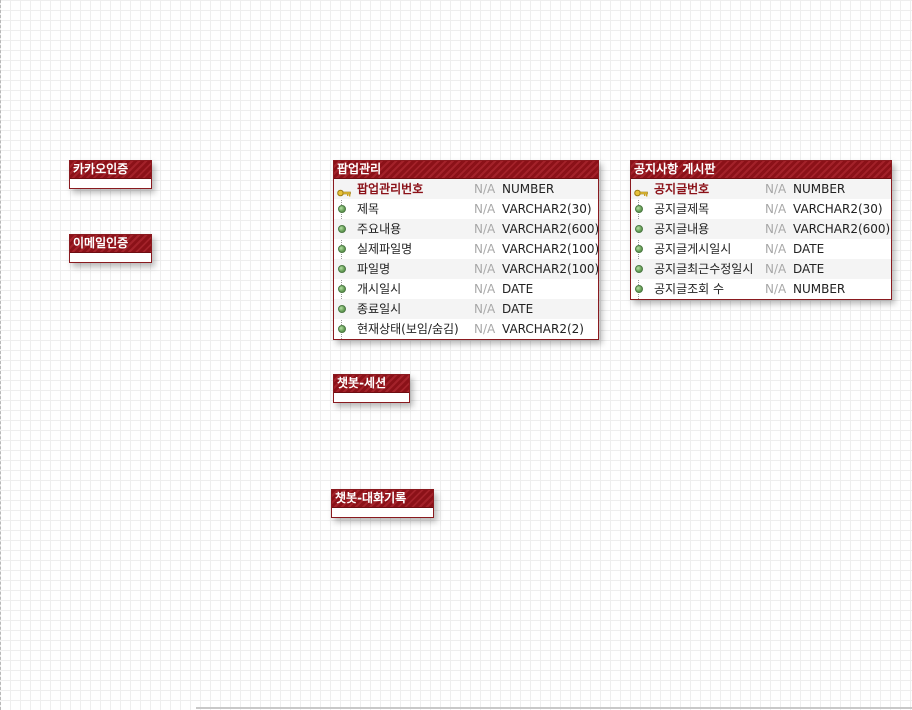 This screenshot has width=912, height=710. I want to click on column-row: 실제파일명 N/A VARCHAR2(100), so click(467, 249).